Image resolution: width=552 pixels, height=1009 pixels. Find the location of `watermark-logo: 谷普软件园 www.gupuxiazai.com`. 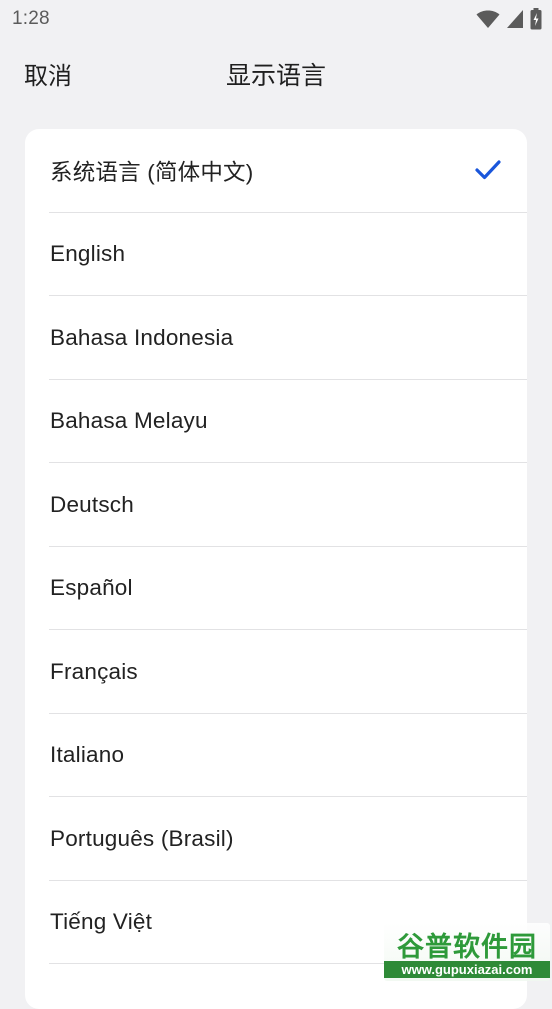

watermark-logo: 谷普软件园 www.gupuxiazai.com is located at coordinates (467, 952).